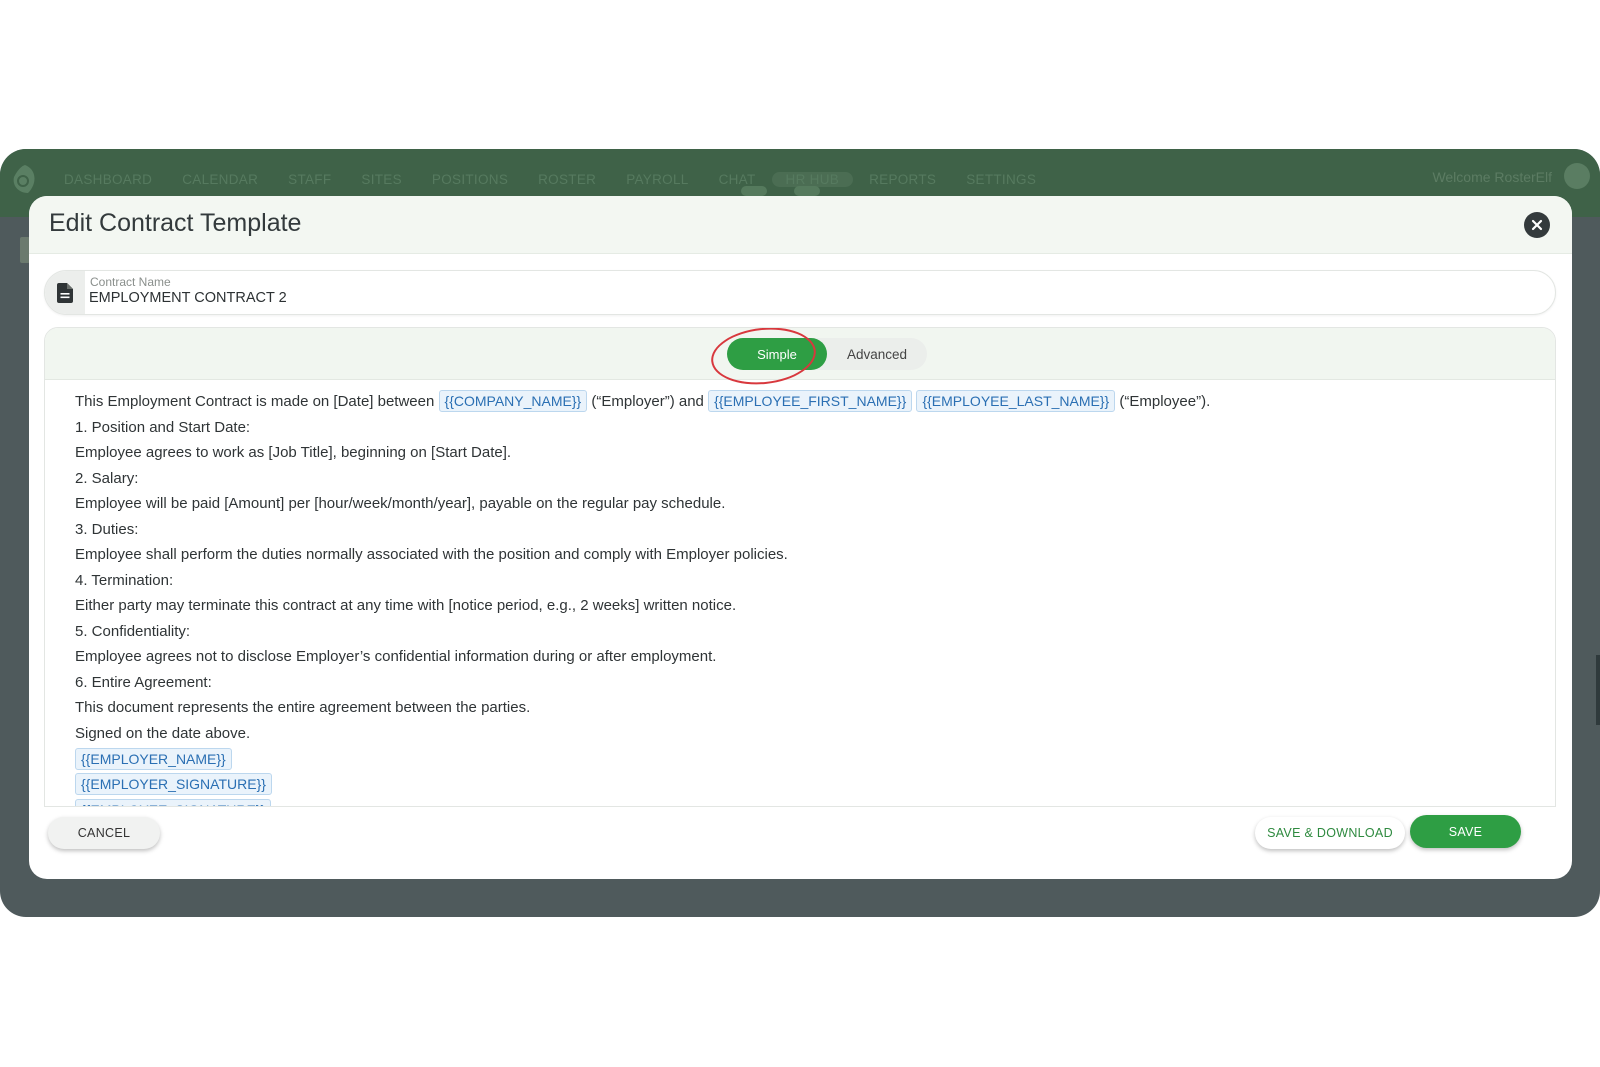 This screenshot has width=1600, height=1067. What do you see at coordinates (800, 801) in the screenshot?
I see `signature-tag-line: {{EMPLOYEE_SIGNATURE}}` at bounding box center [800, 801].